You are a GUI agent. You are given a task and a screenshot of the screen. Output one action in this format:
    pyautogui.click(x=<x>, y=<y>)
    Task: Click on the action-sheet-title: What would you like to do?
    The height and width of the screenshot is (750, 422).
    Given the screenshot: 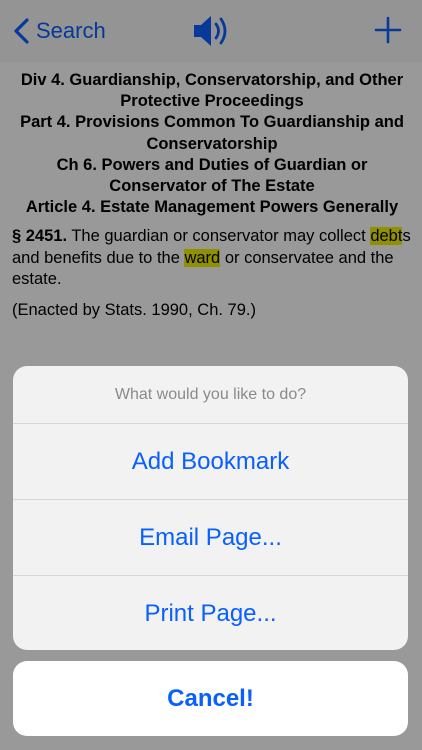 What is the action you would take?
    pyautogui.click(x=210, y=395)
    